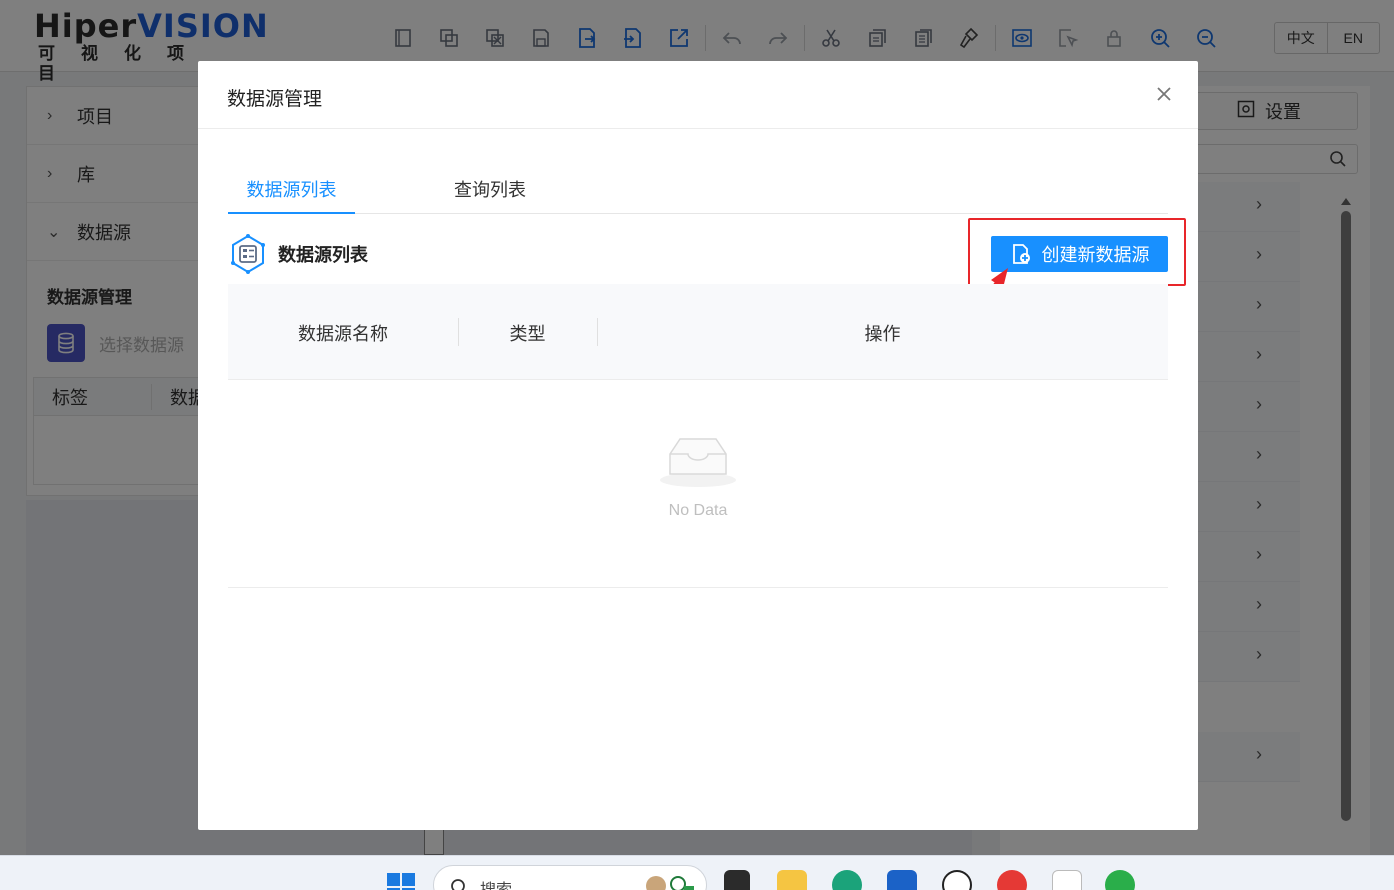 This screenshot has height=890, width=1394. I want to click on section-header: 数据源列表, so click(298, 254).